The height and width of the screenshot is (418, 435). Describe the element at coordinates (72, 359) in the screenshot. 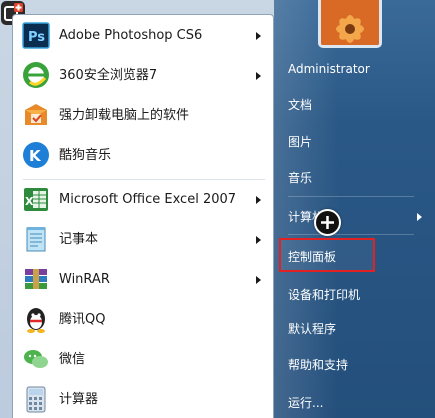

I see `program-label: 微信` at that location.